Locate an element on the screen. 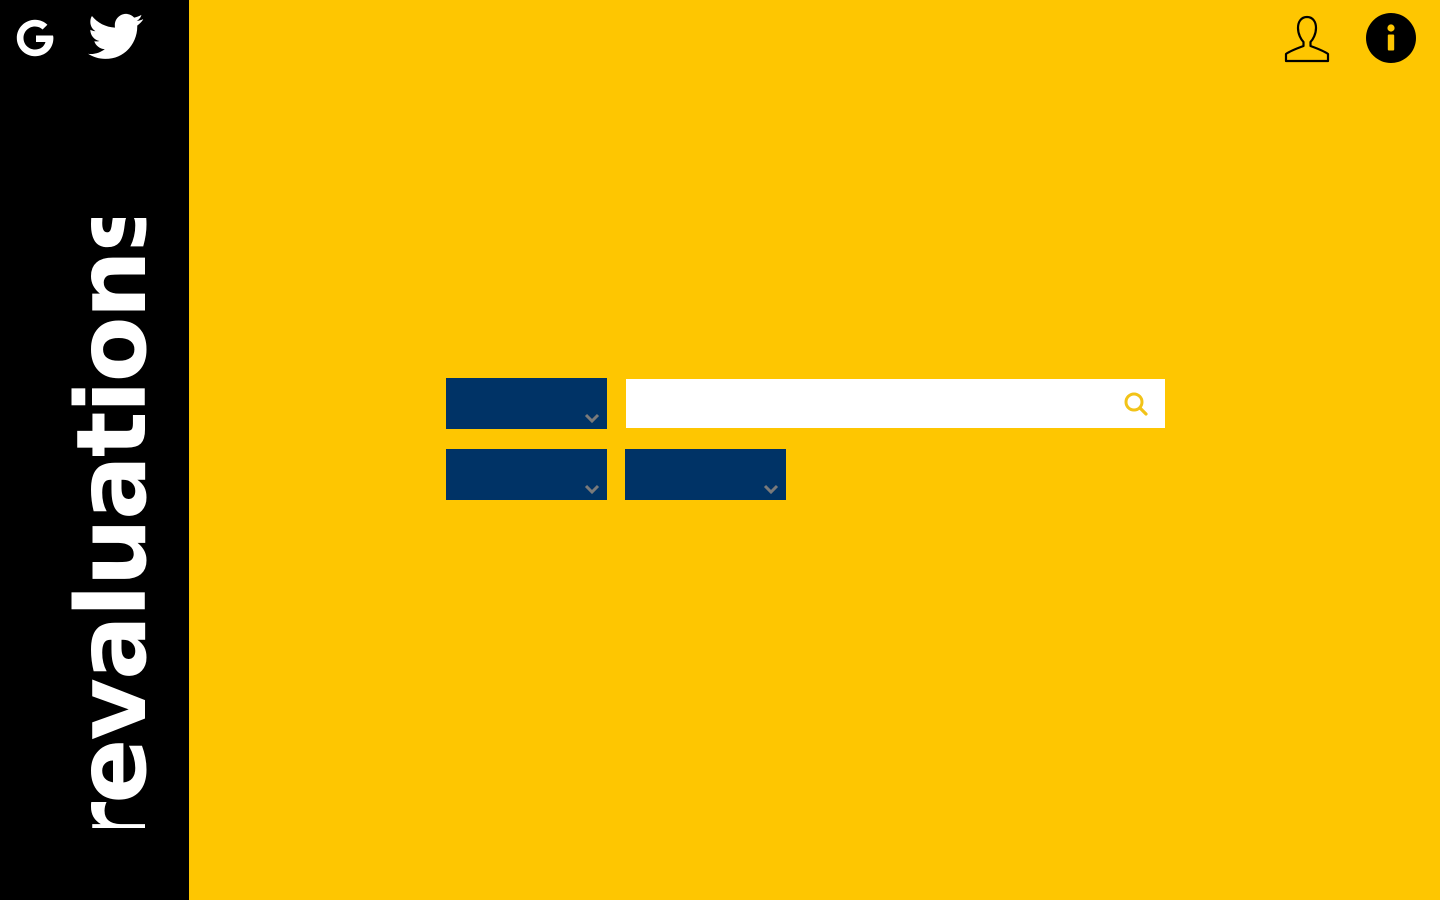 This screenshot has width=1440, height=900. search-button is located at coordinates (1136, 404).